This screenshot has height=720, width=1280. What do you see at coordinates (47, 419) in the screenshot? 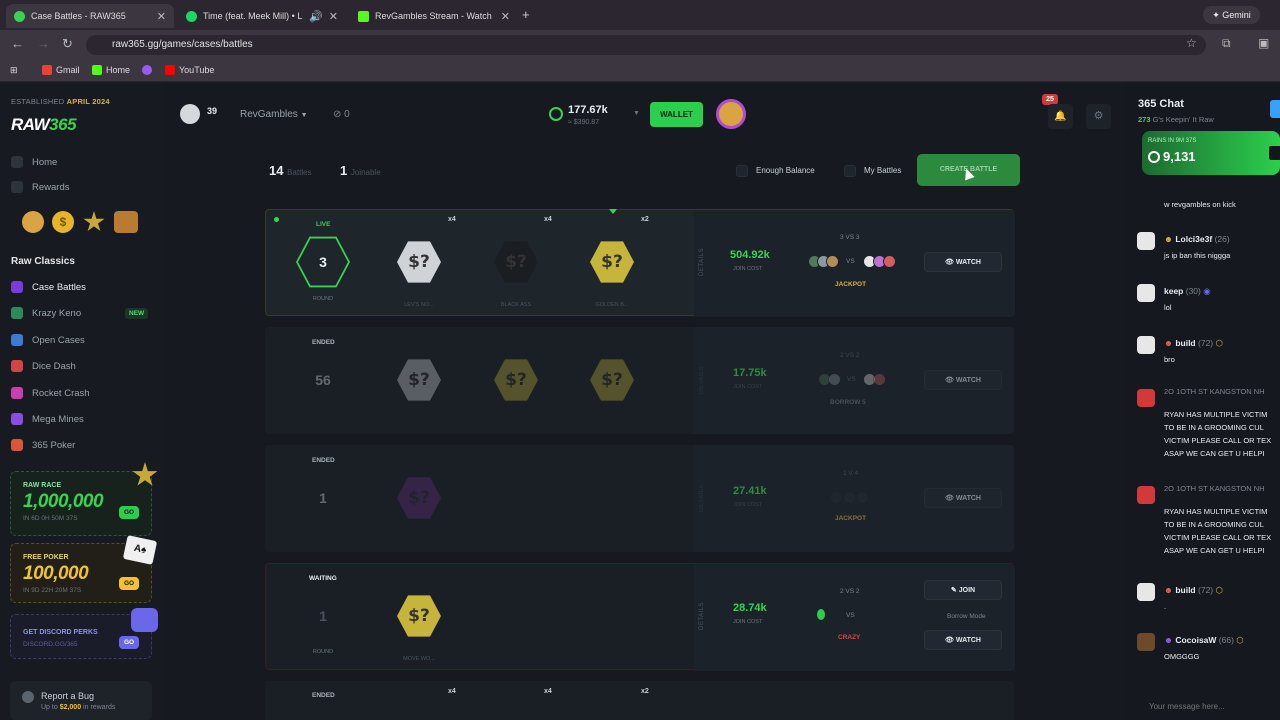
I see `sidebar-item-mega-mines: Mega Mines` at bounding box center [47, 419].